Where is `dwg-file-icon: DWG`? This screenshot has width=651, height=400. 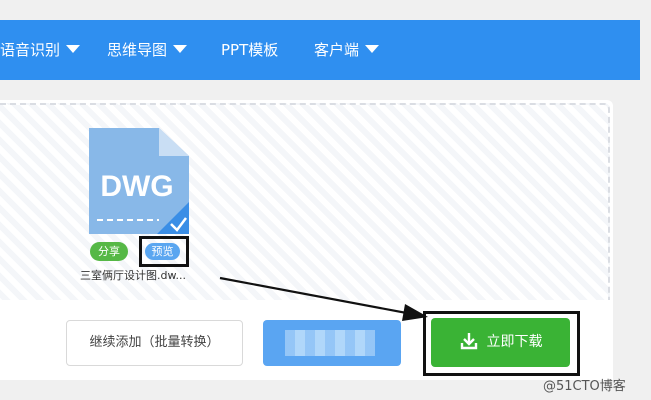
dwg-file-icon: DWG is located at coordinates (139, 181).